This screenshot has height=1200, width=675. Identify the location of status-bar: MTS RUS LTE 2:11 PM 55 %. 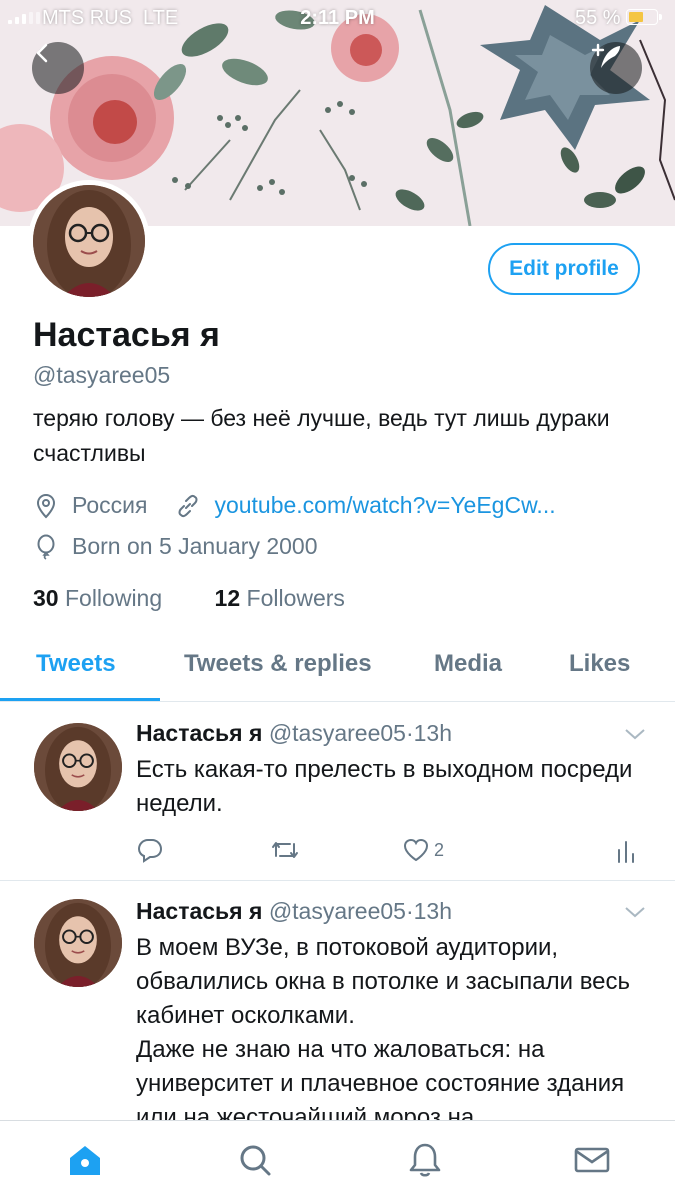
(337, 18).